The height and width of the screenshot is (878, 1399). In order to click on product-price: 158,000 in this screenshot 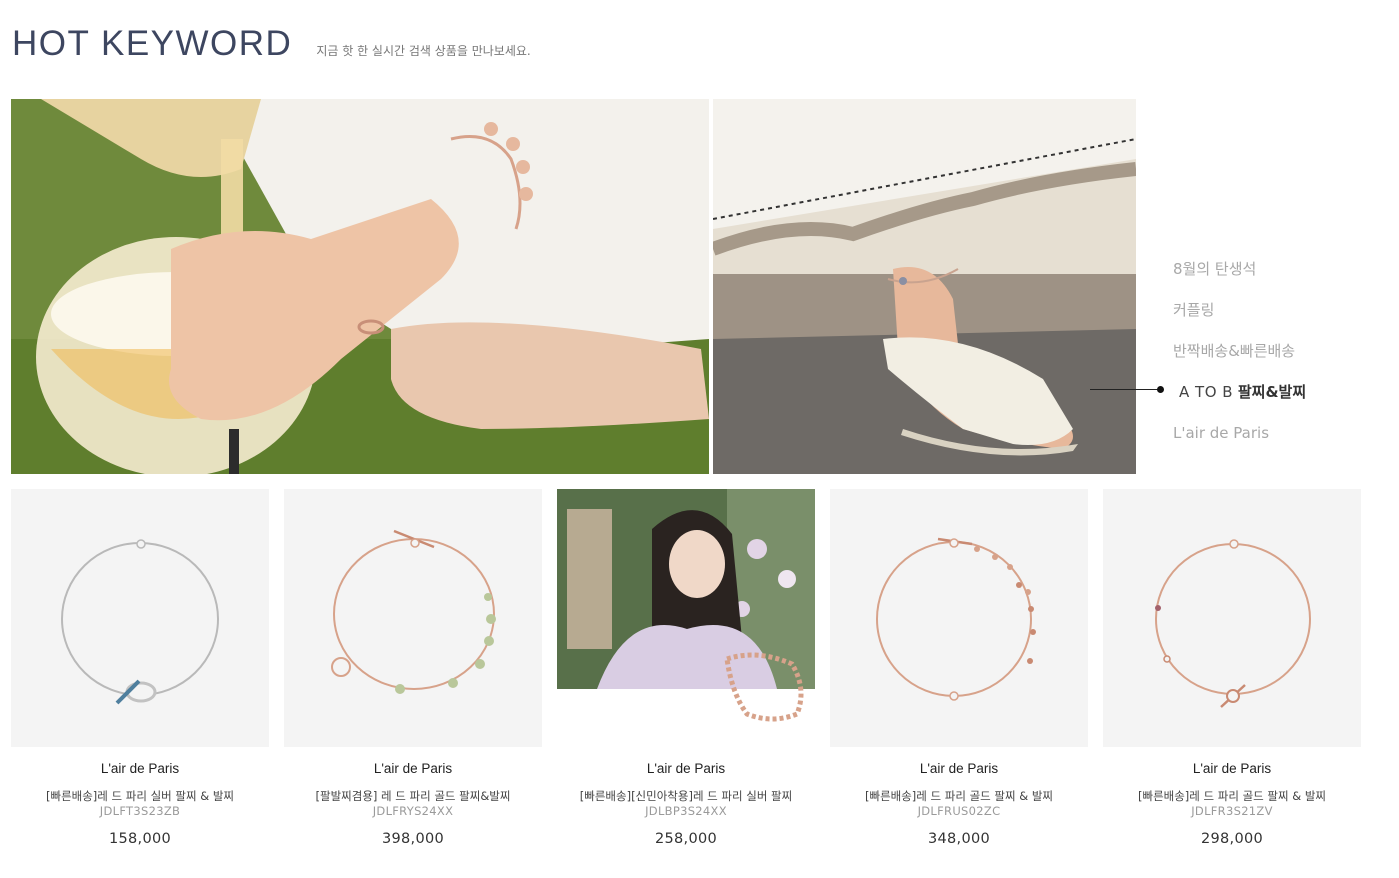, I will do `click(140, 839)`.